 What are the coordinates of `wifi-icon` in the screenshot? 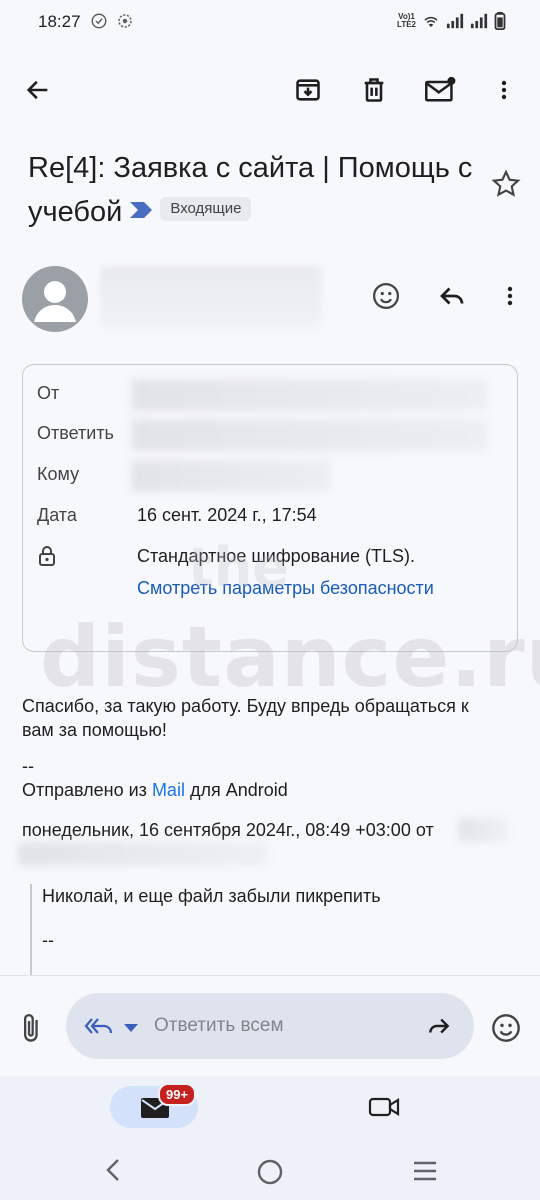 It's located at (431, 21).